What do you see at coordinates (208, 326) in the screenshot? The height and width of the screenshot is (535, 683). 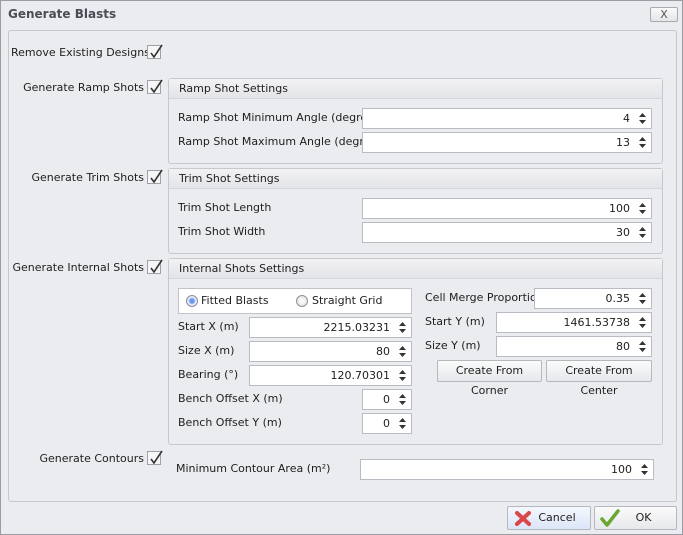 I see `start-x-label: Start X (m)` at bounding box center [208, 326].